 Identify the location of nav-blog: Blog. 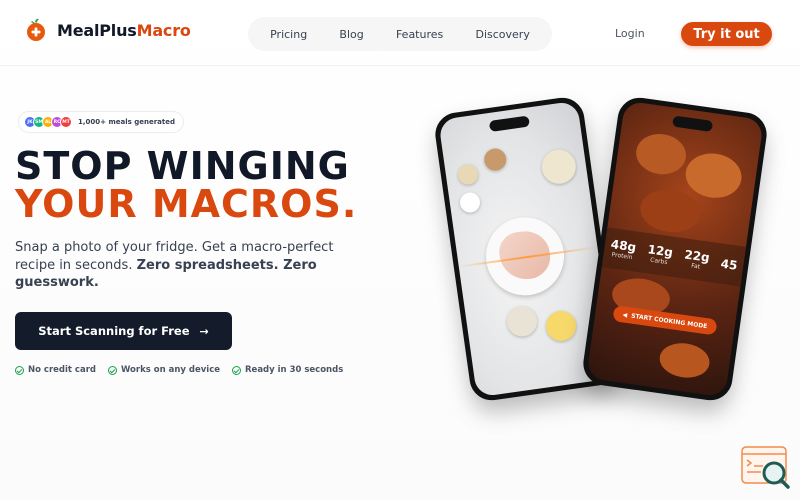
(351, 34).